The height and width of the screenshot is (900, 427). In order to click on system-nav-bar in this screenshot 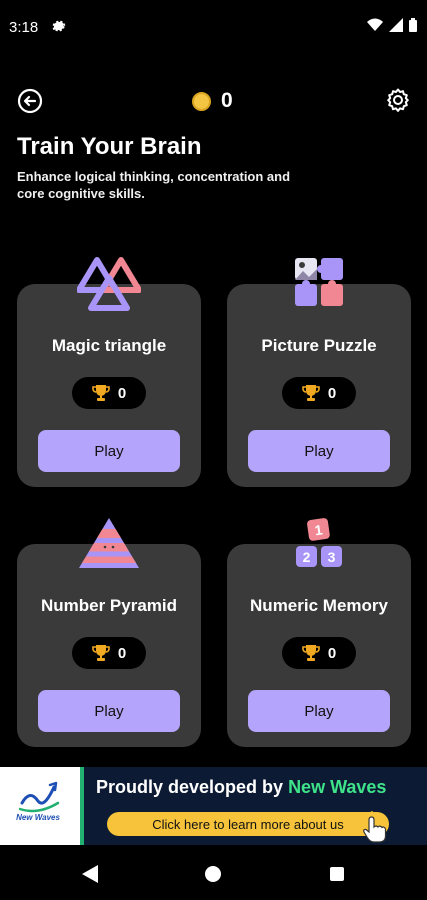, I will do `click(213, 872)`.